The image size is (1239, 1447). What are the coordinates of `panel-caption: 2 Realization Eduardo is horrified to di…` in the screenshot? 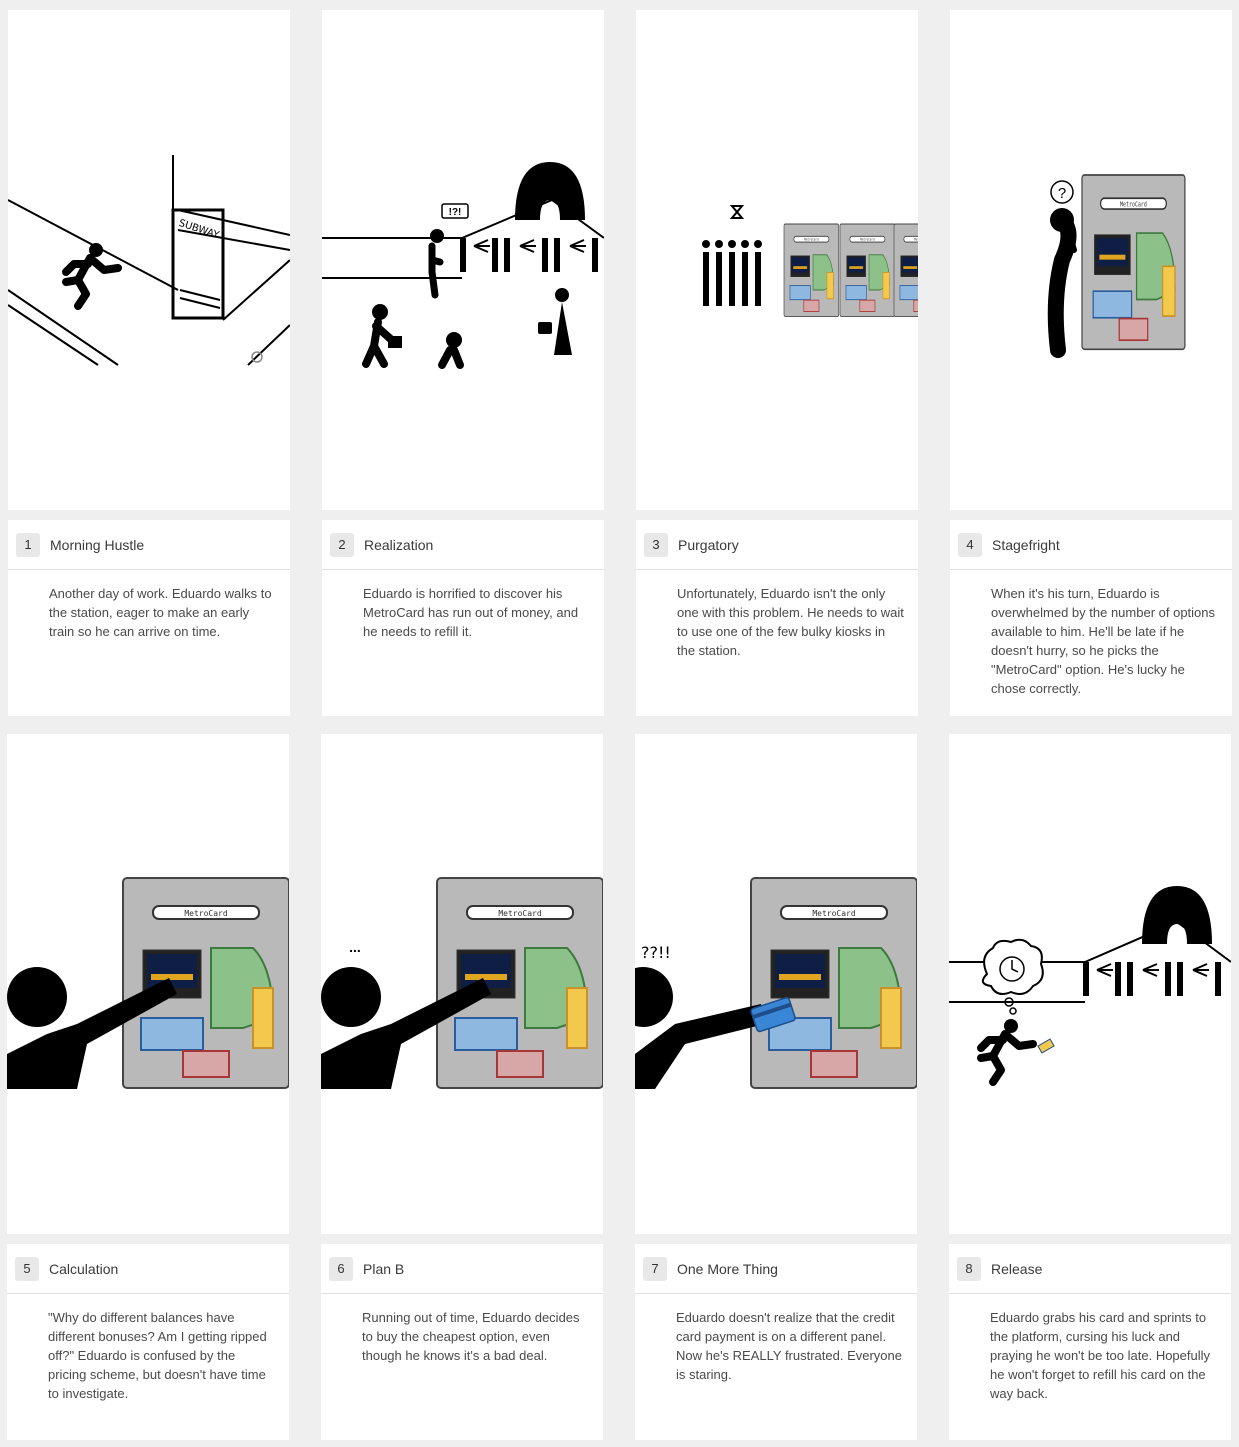 It's located at (463, 618).